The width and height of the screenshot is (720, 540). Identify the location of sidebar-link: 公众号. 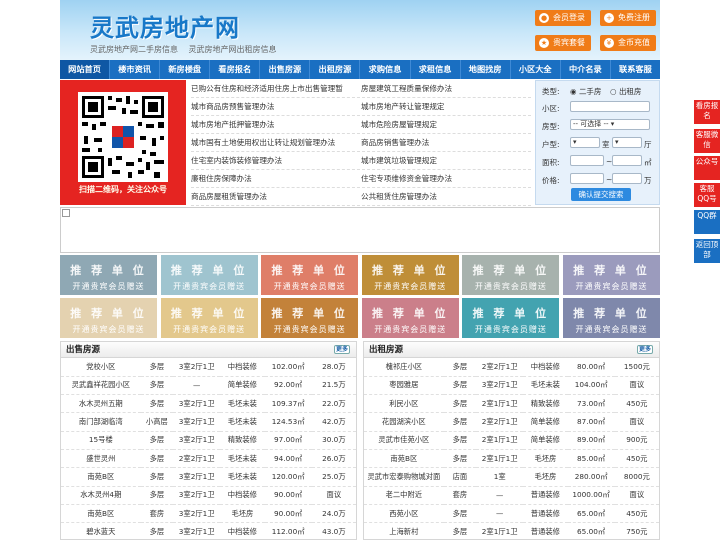
(707, 168).